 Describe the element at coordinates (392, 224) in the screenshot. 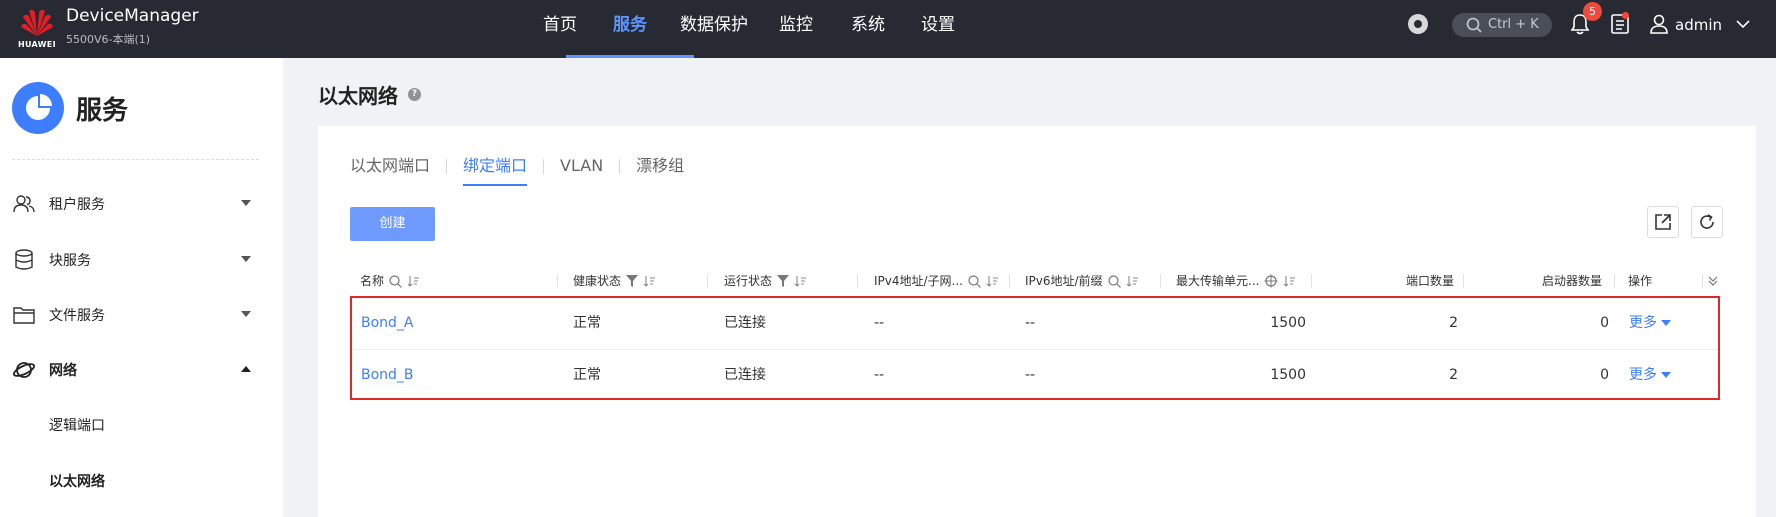

I see `create-button: 创建` at that location.